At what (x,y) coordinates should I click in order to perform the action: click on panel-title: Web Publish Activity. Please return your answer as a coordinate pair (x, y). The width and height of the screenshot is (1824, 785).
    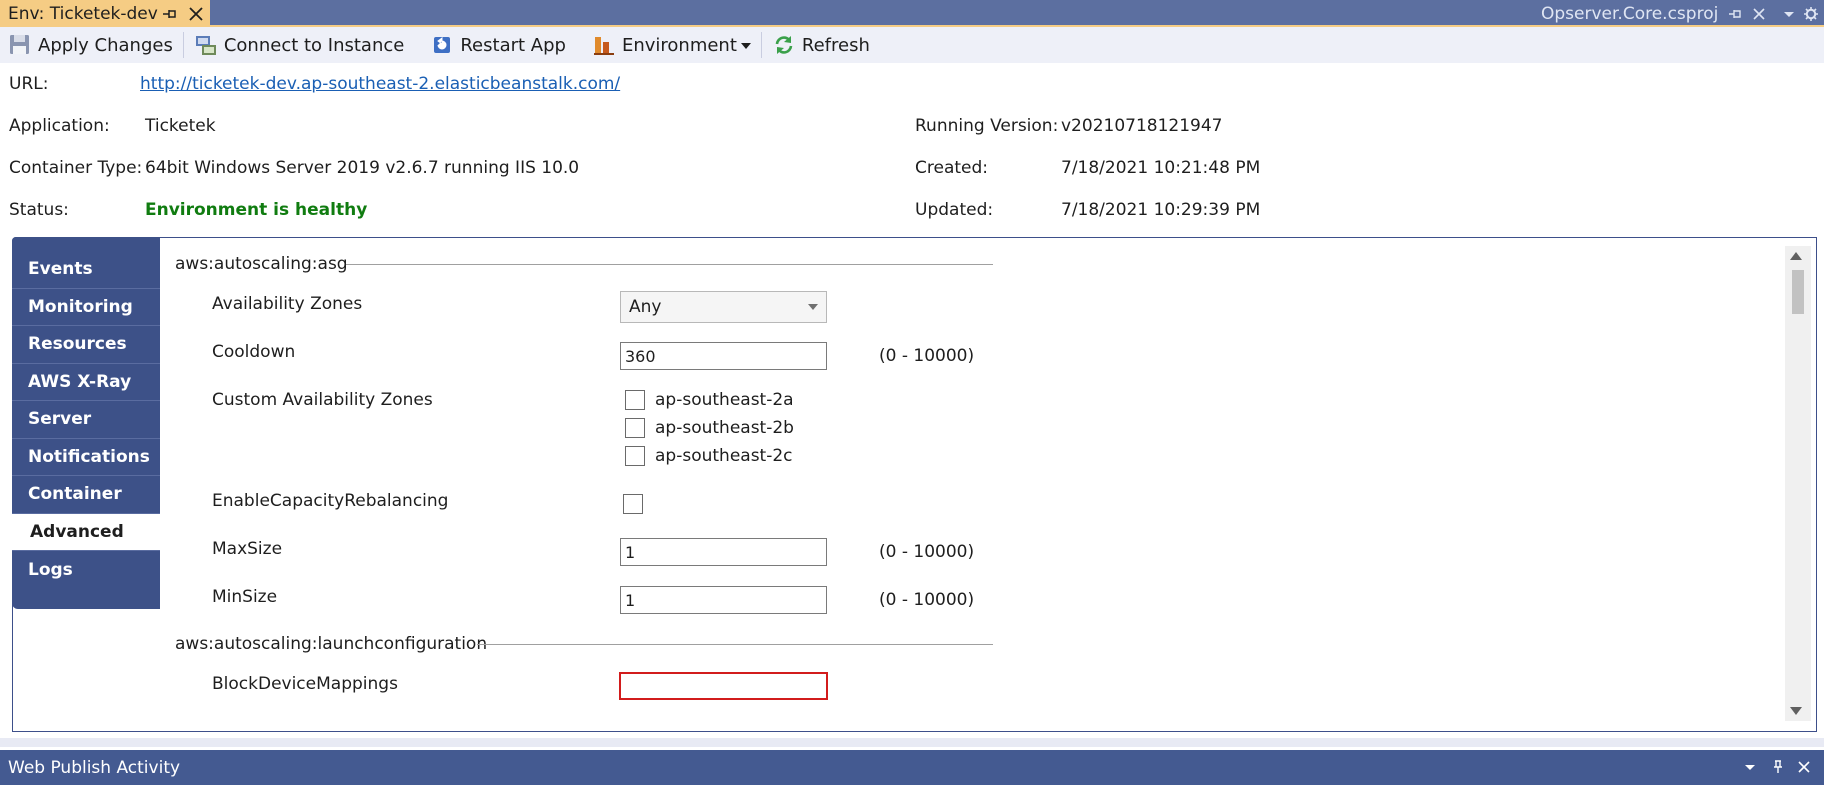
    Looking at the image, I should click on (94, 767).